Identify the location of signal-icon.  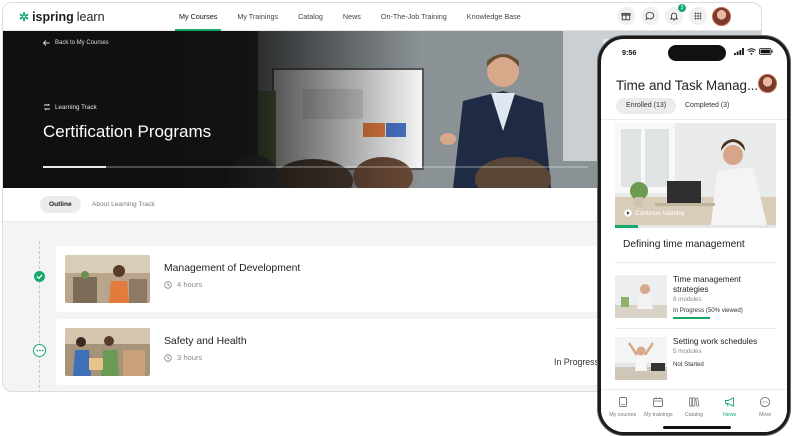
(739, 51).